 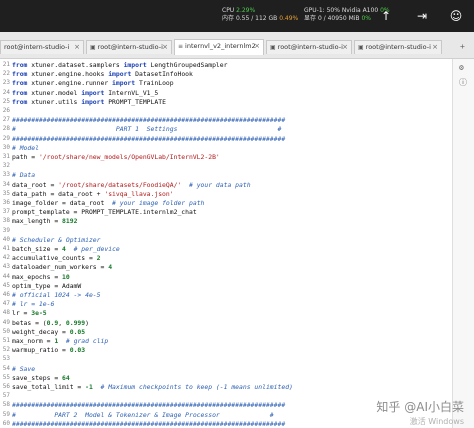 What do you see at coordinates (462, 46) in the screenshot?
I see `more-tabs-icon: +` at bounding box center [462, 46].